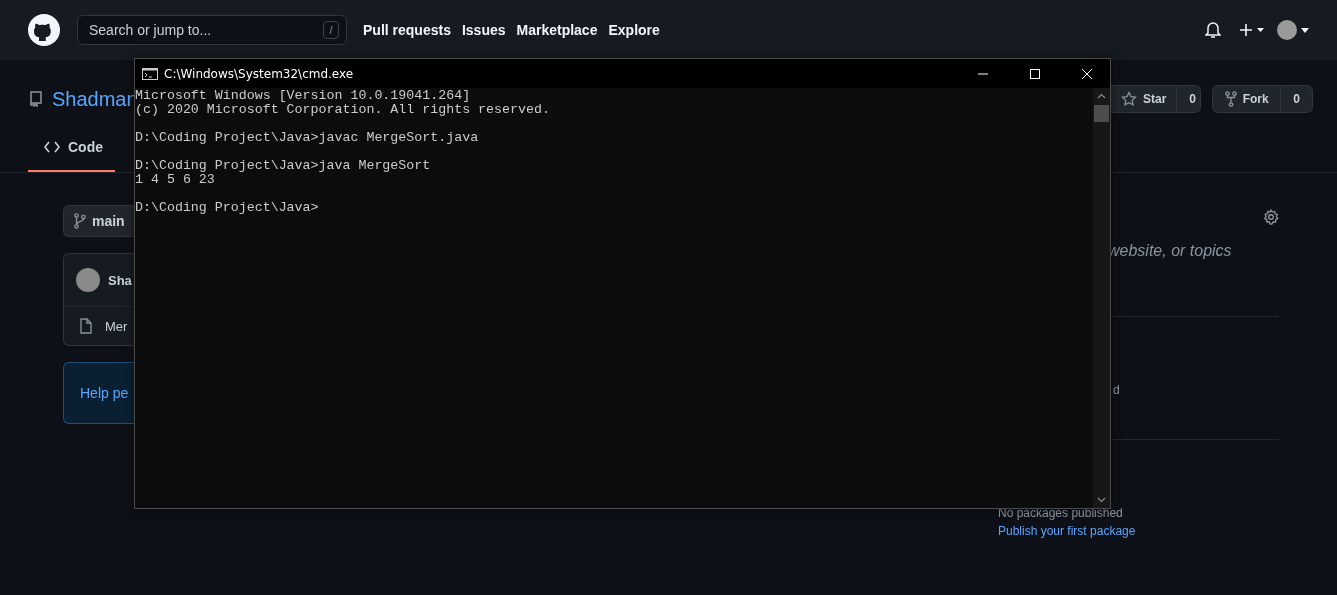  What do you see at coordinates (1129, 99) in the screenshot?
I see `star-icon` at bounding box center [1129, 99].